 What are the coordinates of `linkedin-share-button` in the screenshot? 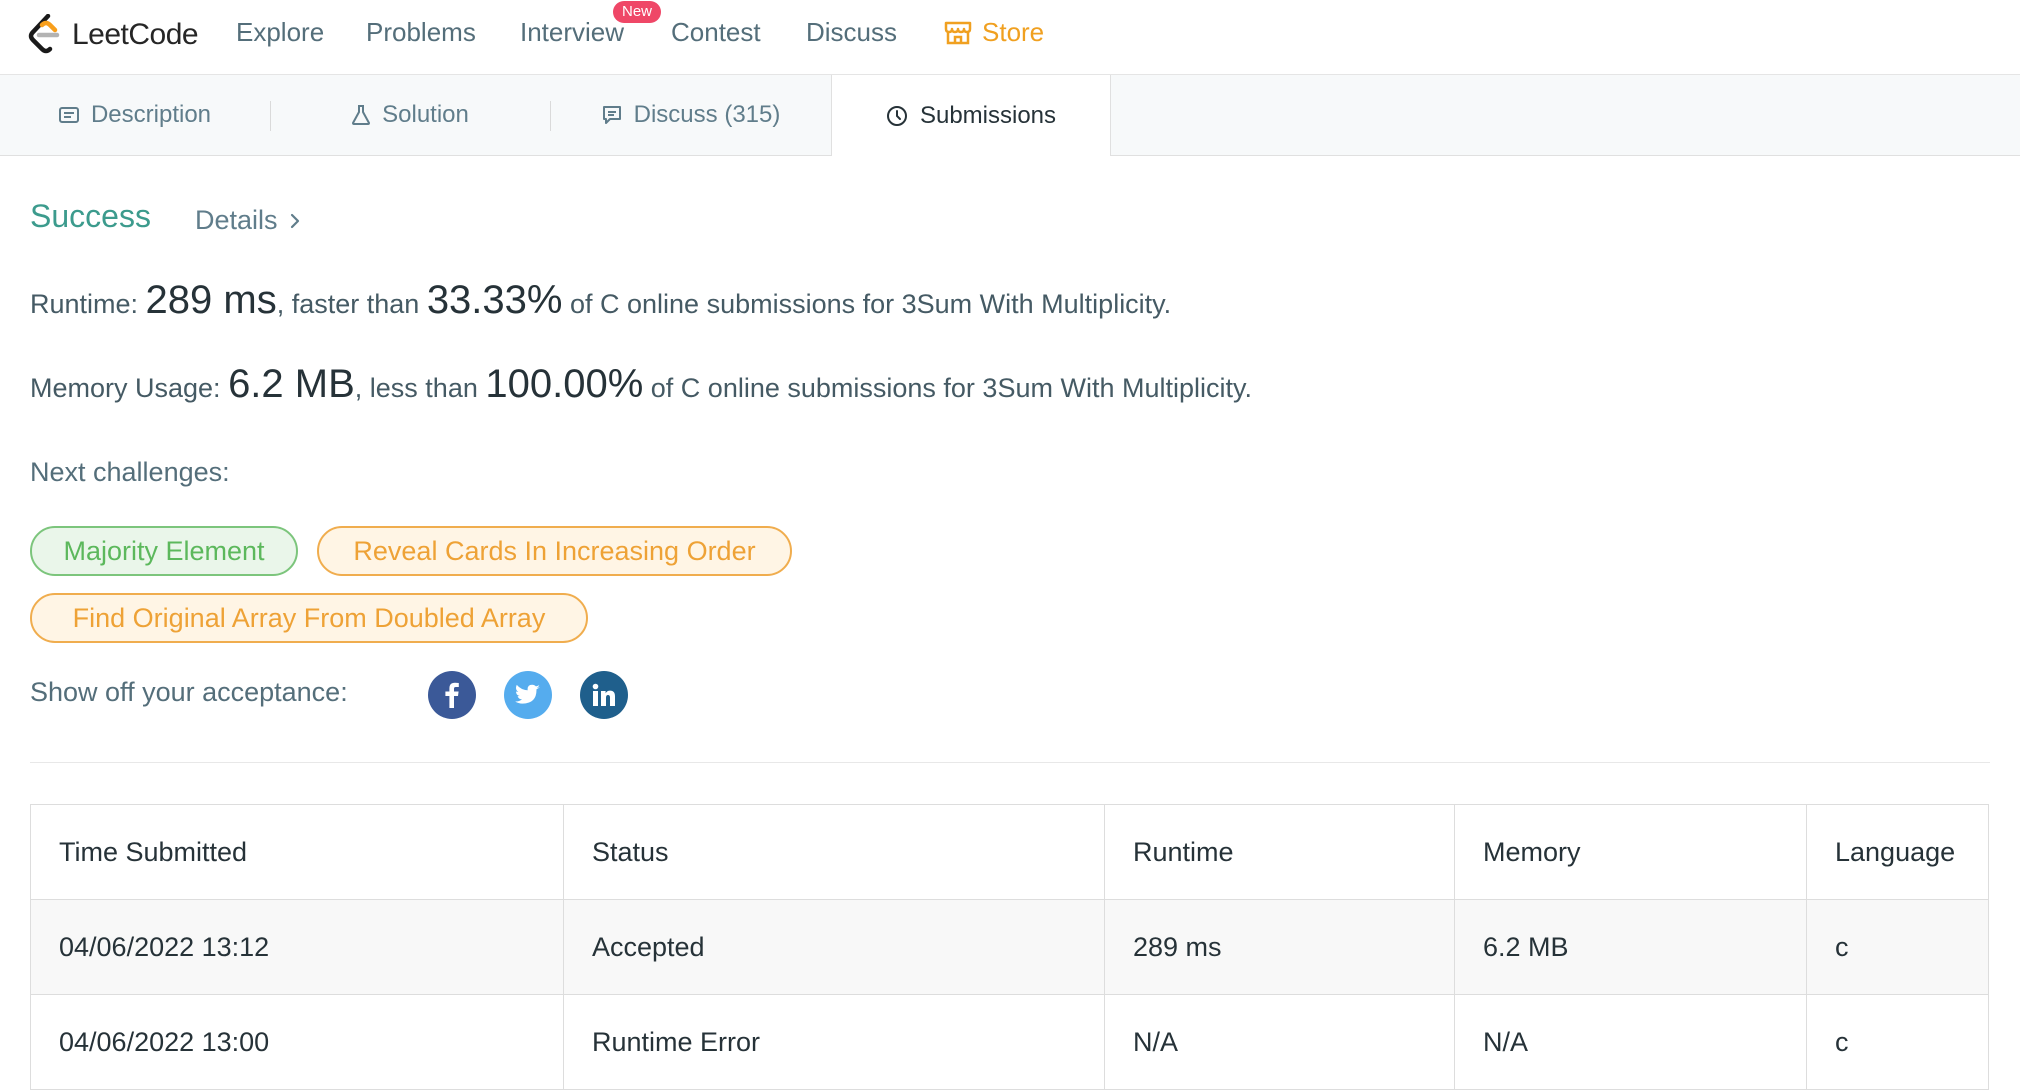 It's located at (604, 695).